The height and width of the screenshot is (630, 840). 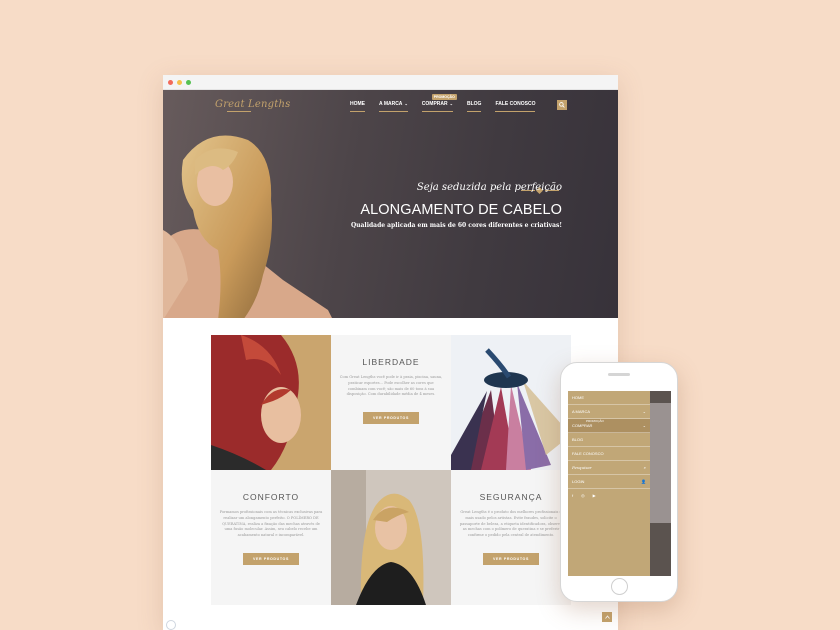 What do you see at coordinates (582, 425) in the screenshot?
I see `menu-label: COMPRAR` at bounding box center [582, 425].